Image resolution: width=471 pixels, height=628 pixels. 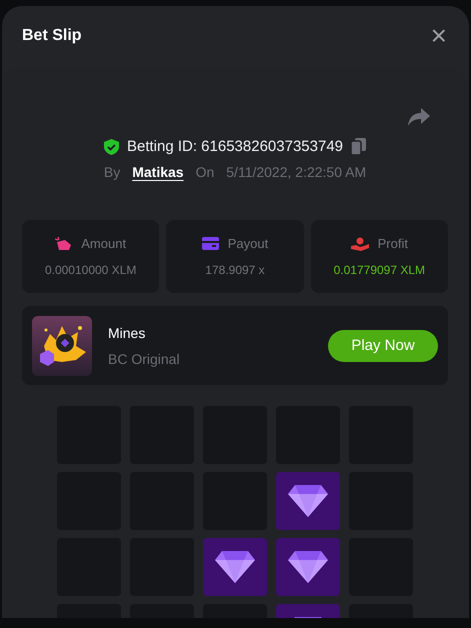 I want to click on shield-check-icon, so click(x=111, y=146).